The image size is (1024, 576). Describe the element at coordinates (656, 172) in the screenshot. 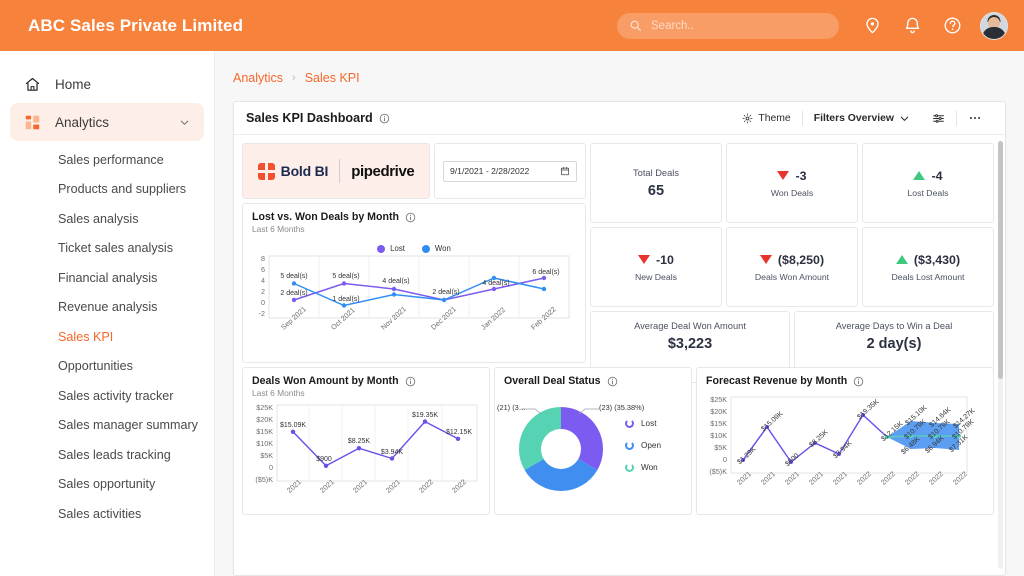

I see `total-deals-label: Total Deals` at that location.